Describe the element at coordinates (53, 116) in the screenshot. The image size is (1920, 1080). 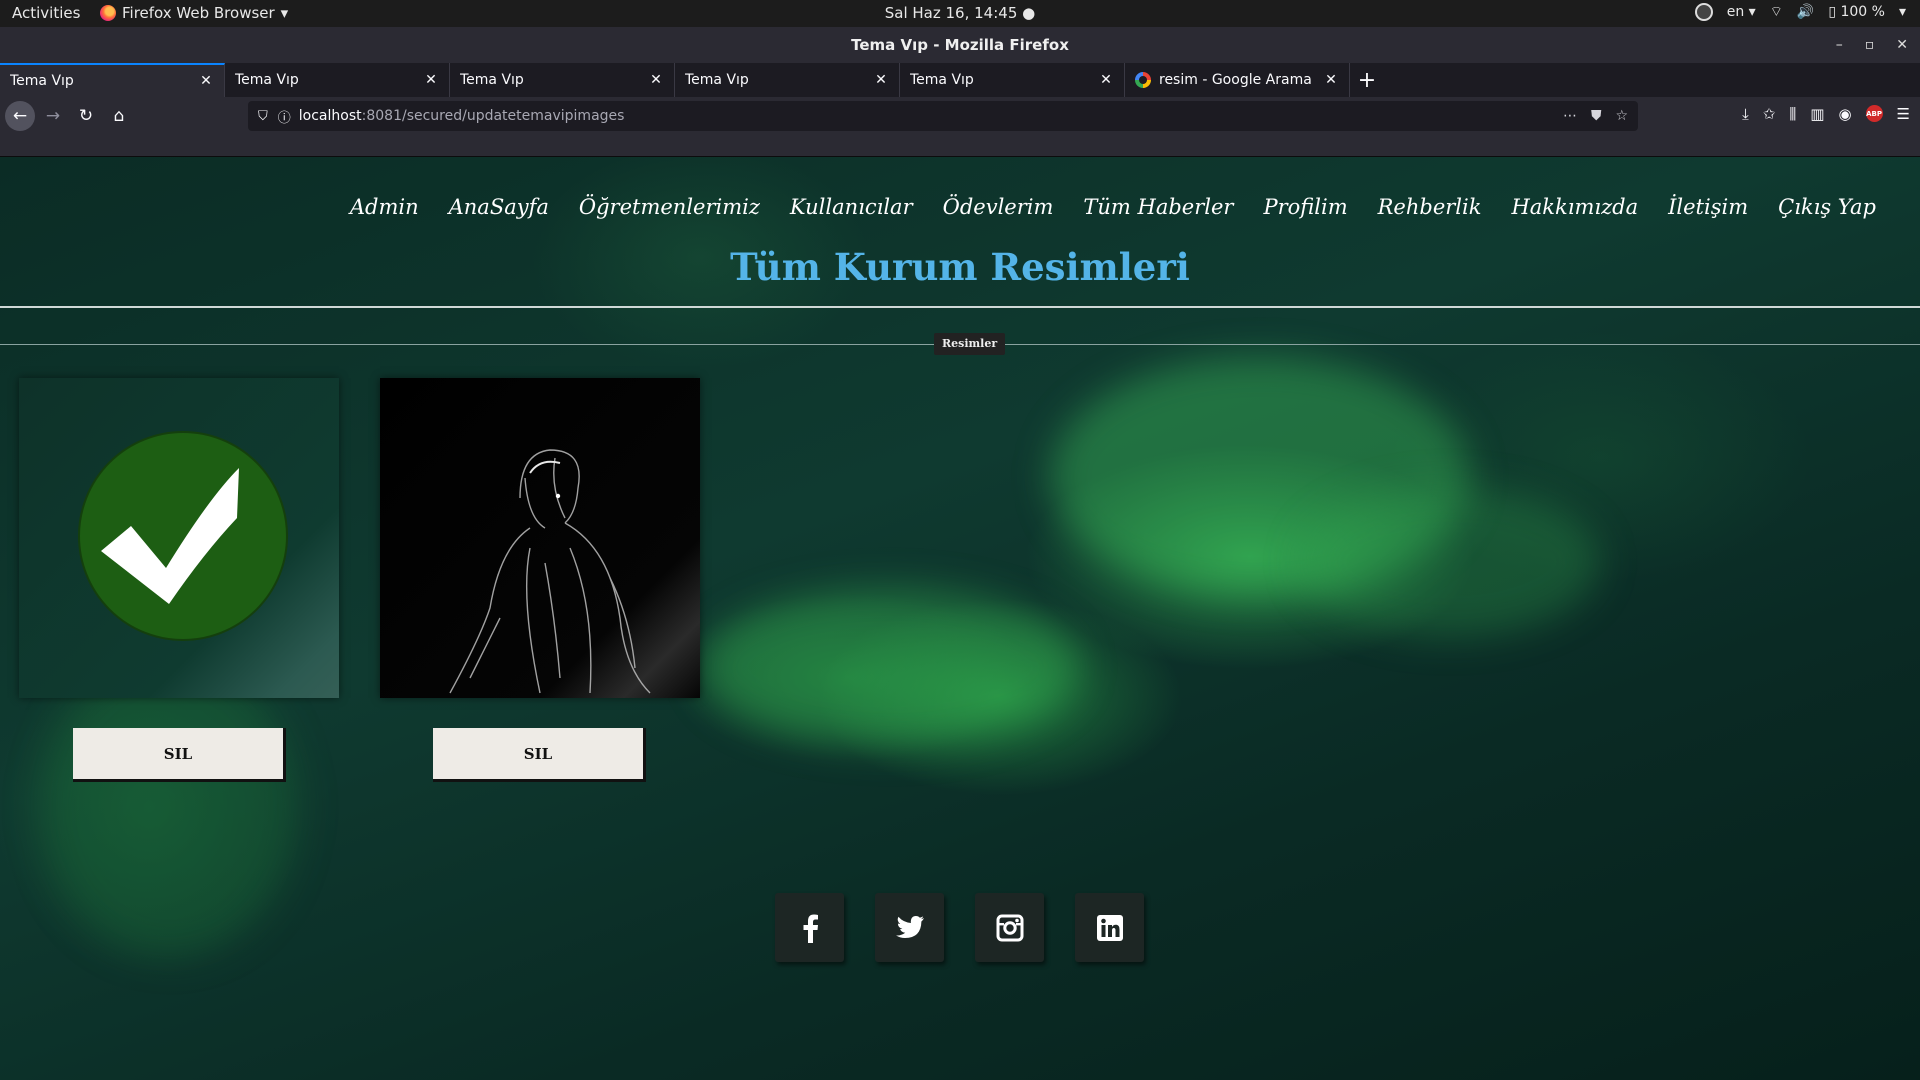
I see `forward-button: →` at that location.